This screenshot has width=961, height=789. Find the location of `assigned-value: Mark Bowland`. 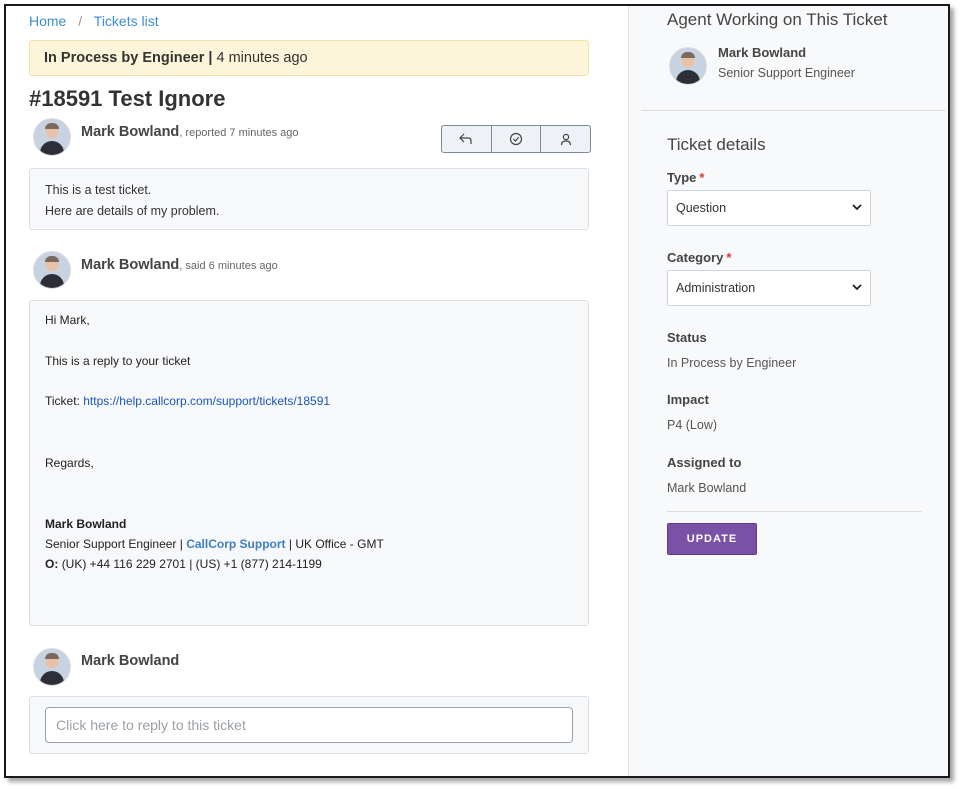

assigned-value: Mark Bowland is located at coordinates (707, 488).